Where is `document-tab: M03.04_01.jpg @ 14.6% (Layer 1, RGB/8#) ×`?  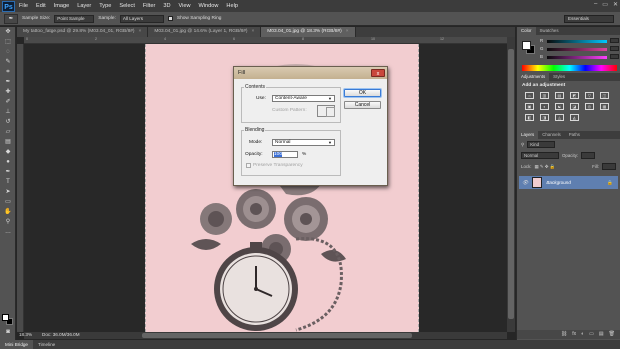
document-tab: M03.04_01.jpg @ 14.6% (Layer 1, RGB/8#) × is located at coordinates (205, 32).